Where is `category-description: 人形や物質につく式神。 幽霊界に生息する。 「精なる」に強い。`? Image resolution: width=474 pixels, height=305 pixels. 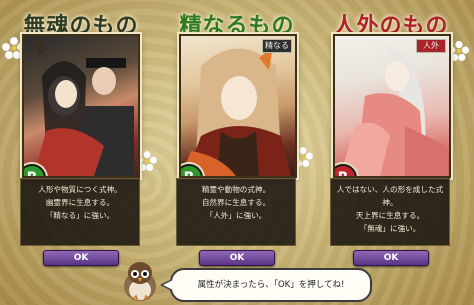
category-description: 人形や物質につく式神。 幽霊界に生息する。 「精なる」に強い。 is located at coordinates (80, 212).